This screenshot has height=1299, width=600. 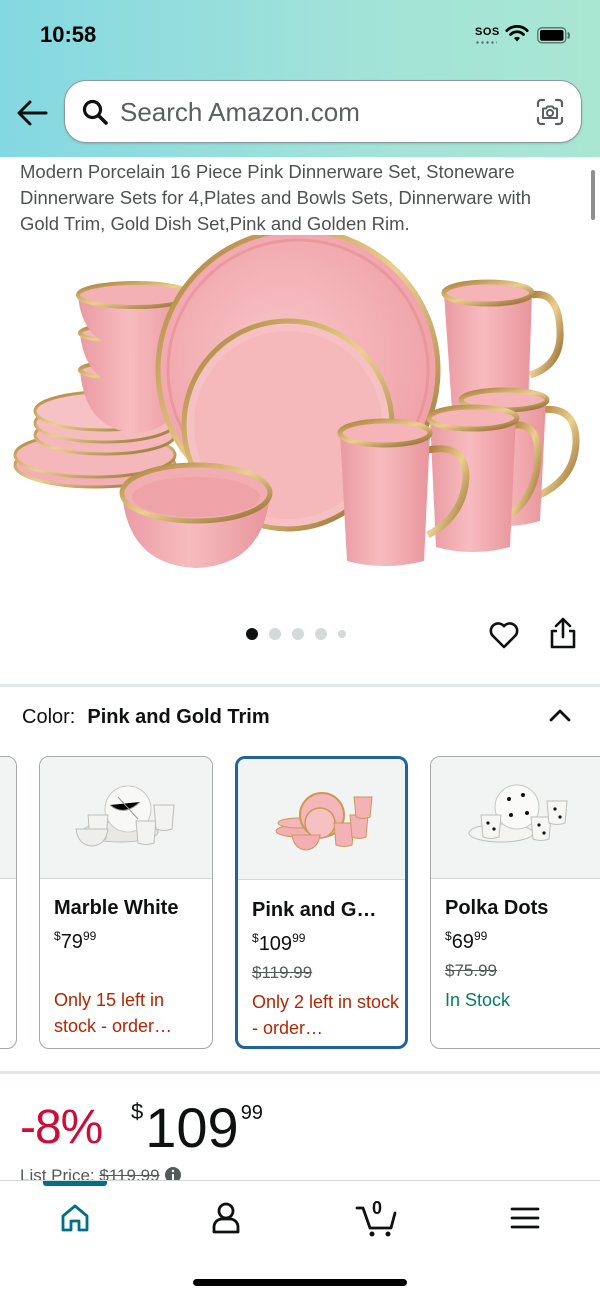 I want to click on active-tab-indicator, so click(x=75, y=1183).